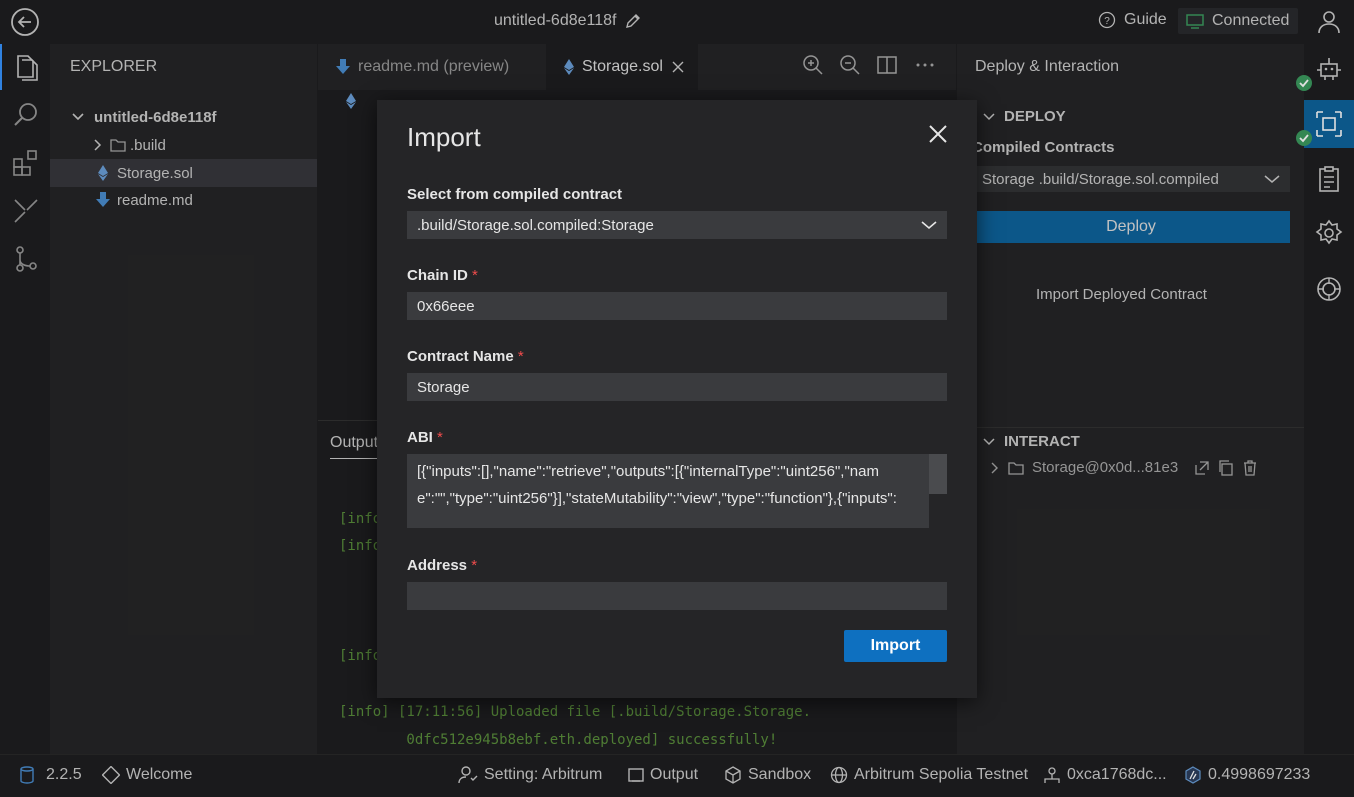 This screenshot has width=1354, height=797. I want to click on field-value: Storage, so click(443, 387).